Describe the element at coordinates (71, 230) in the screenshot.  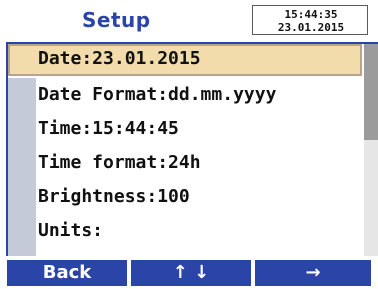
I see `menu-item-label: Units:` at that location.